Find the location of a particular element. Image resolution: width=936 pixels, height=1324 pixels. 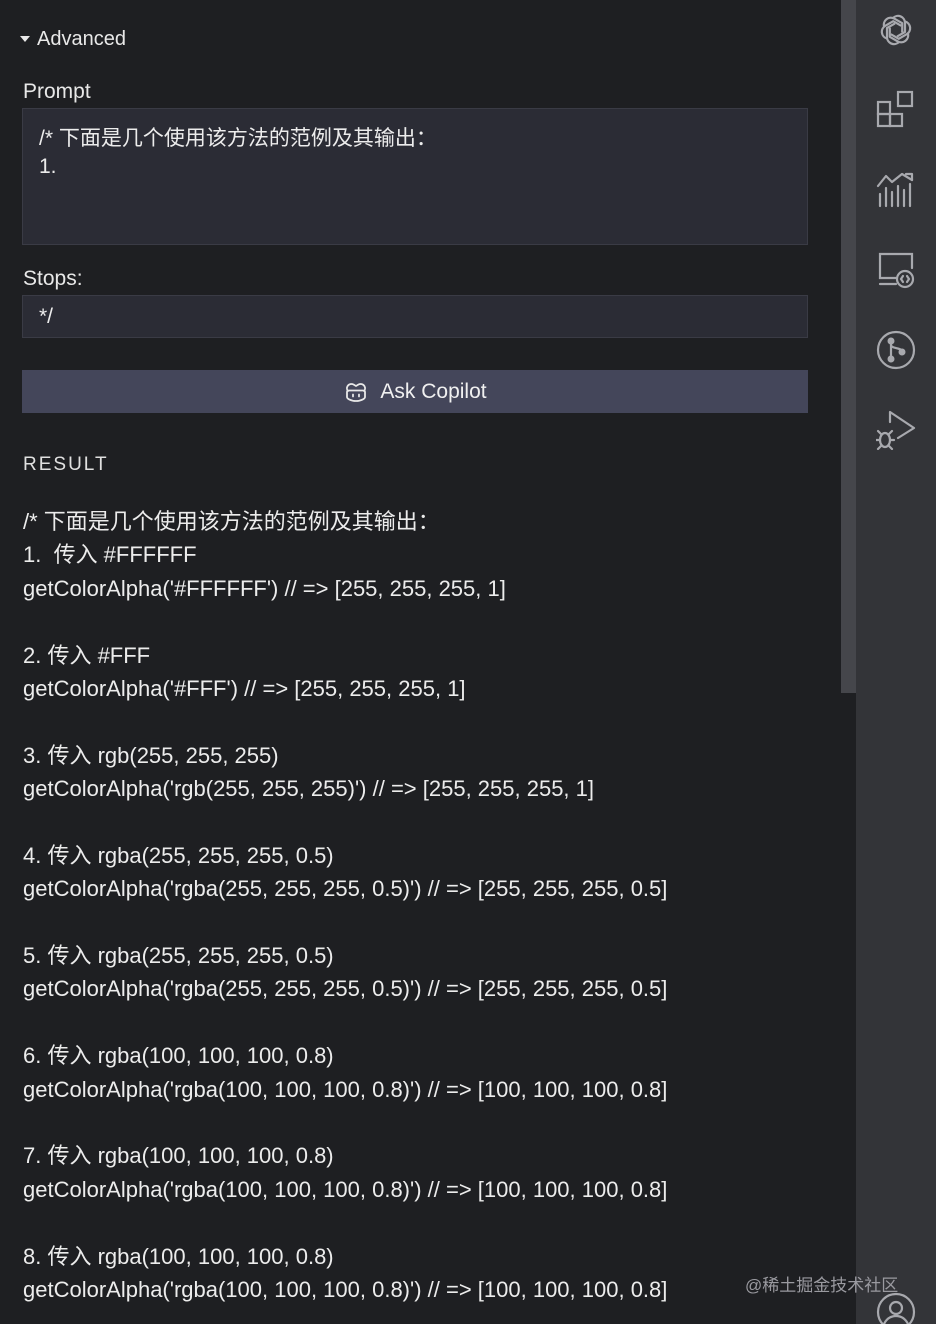

advanced-toggle: Advanced is located at coordinates (72, 39).